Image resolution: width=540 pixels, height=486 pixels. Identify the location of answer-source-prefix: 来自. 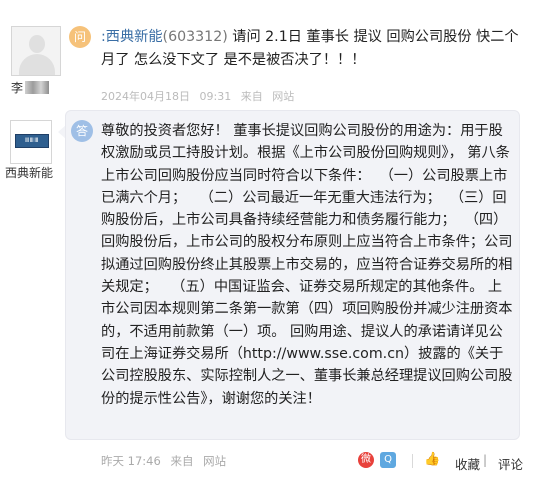
(182, 461).